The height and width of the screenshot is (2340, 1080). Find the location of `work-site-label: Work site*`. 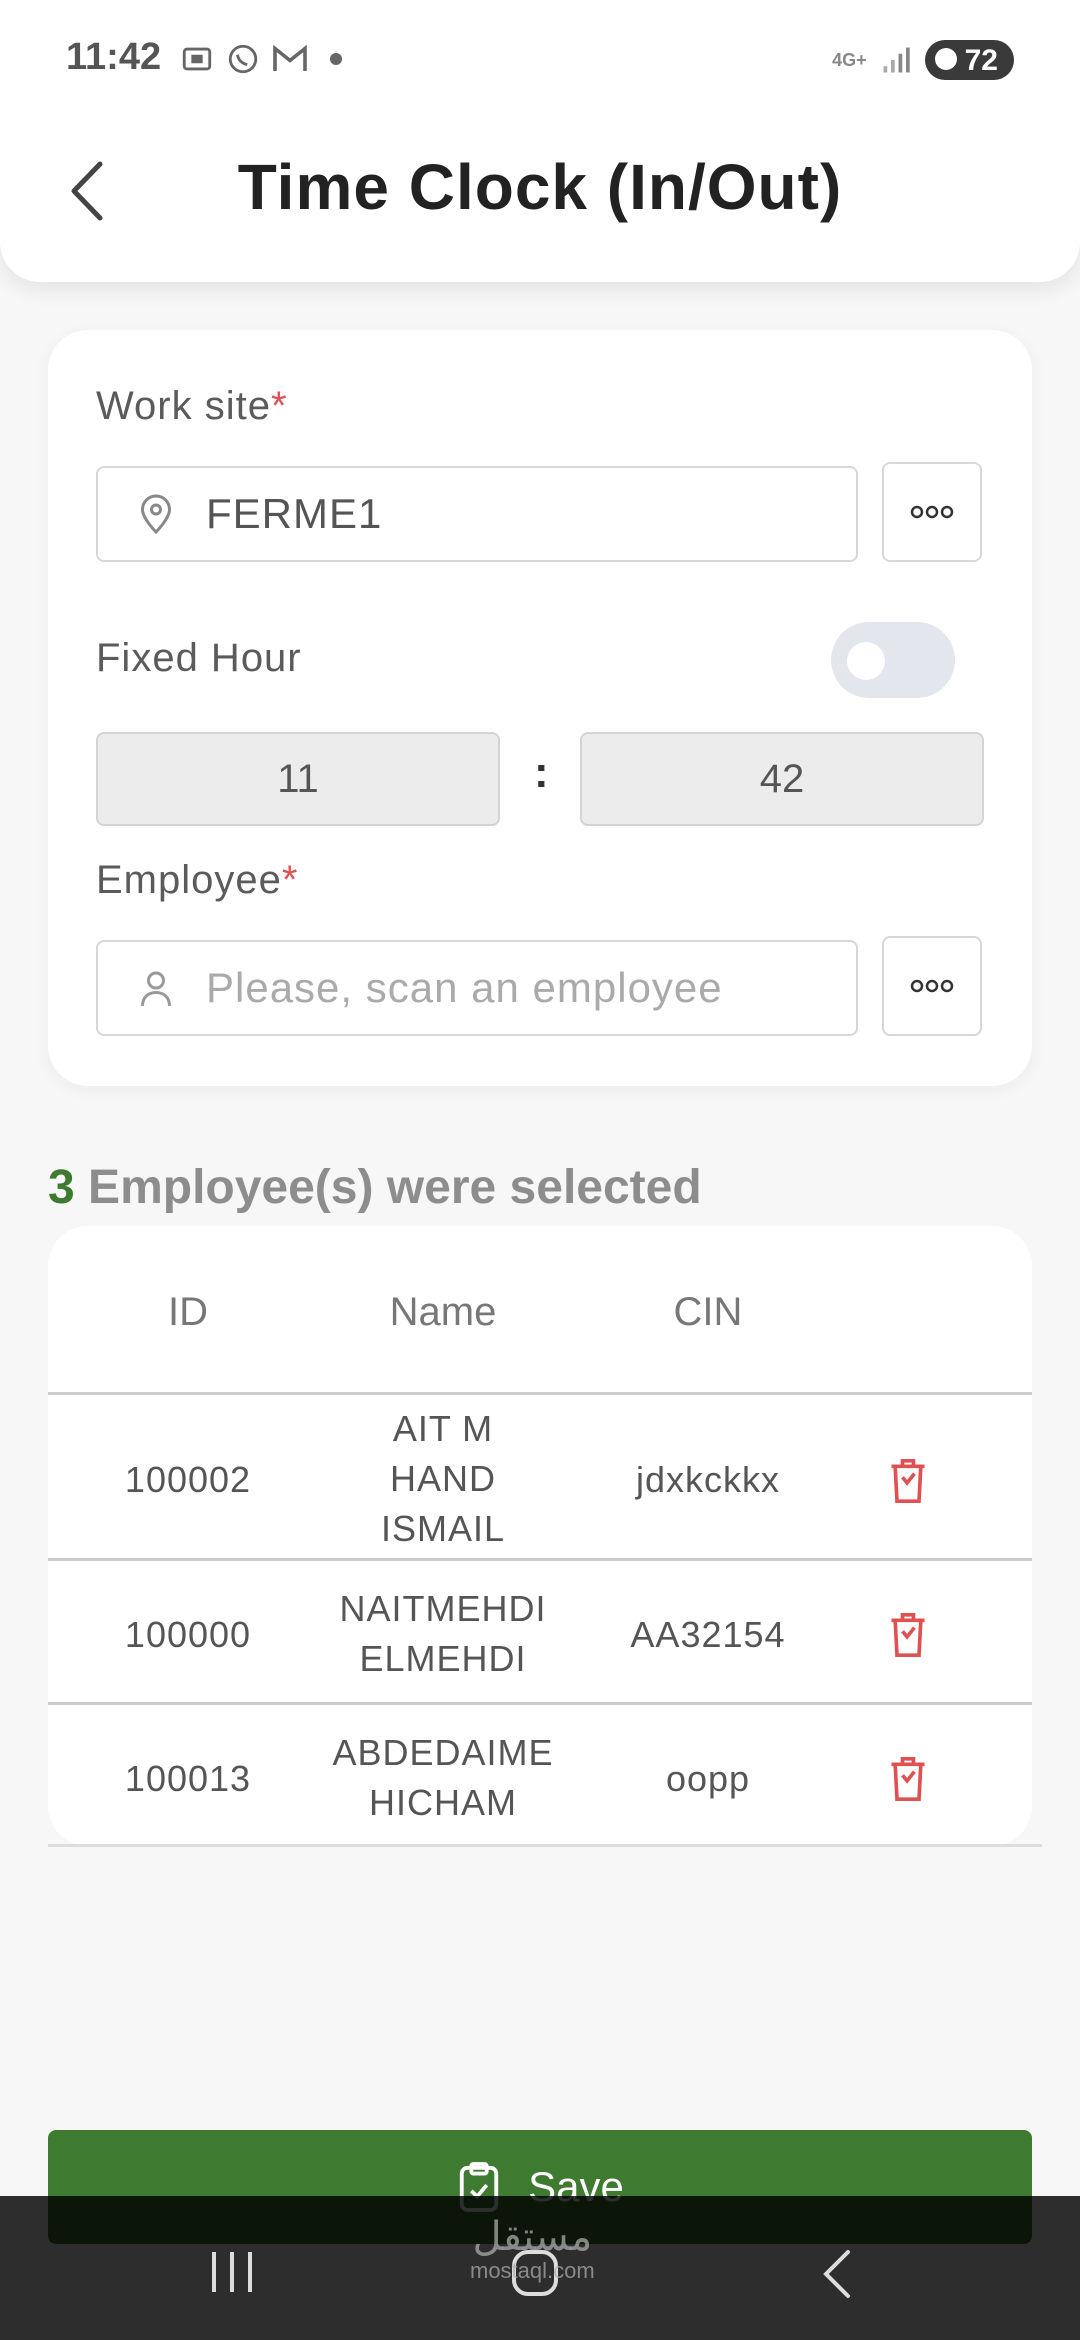

work-site-label: Work site* is located at coordinates (192, 406).